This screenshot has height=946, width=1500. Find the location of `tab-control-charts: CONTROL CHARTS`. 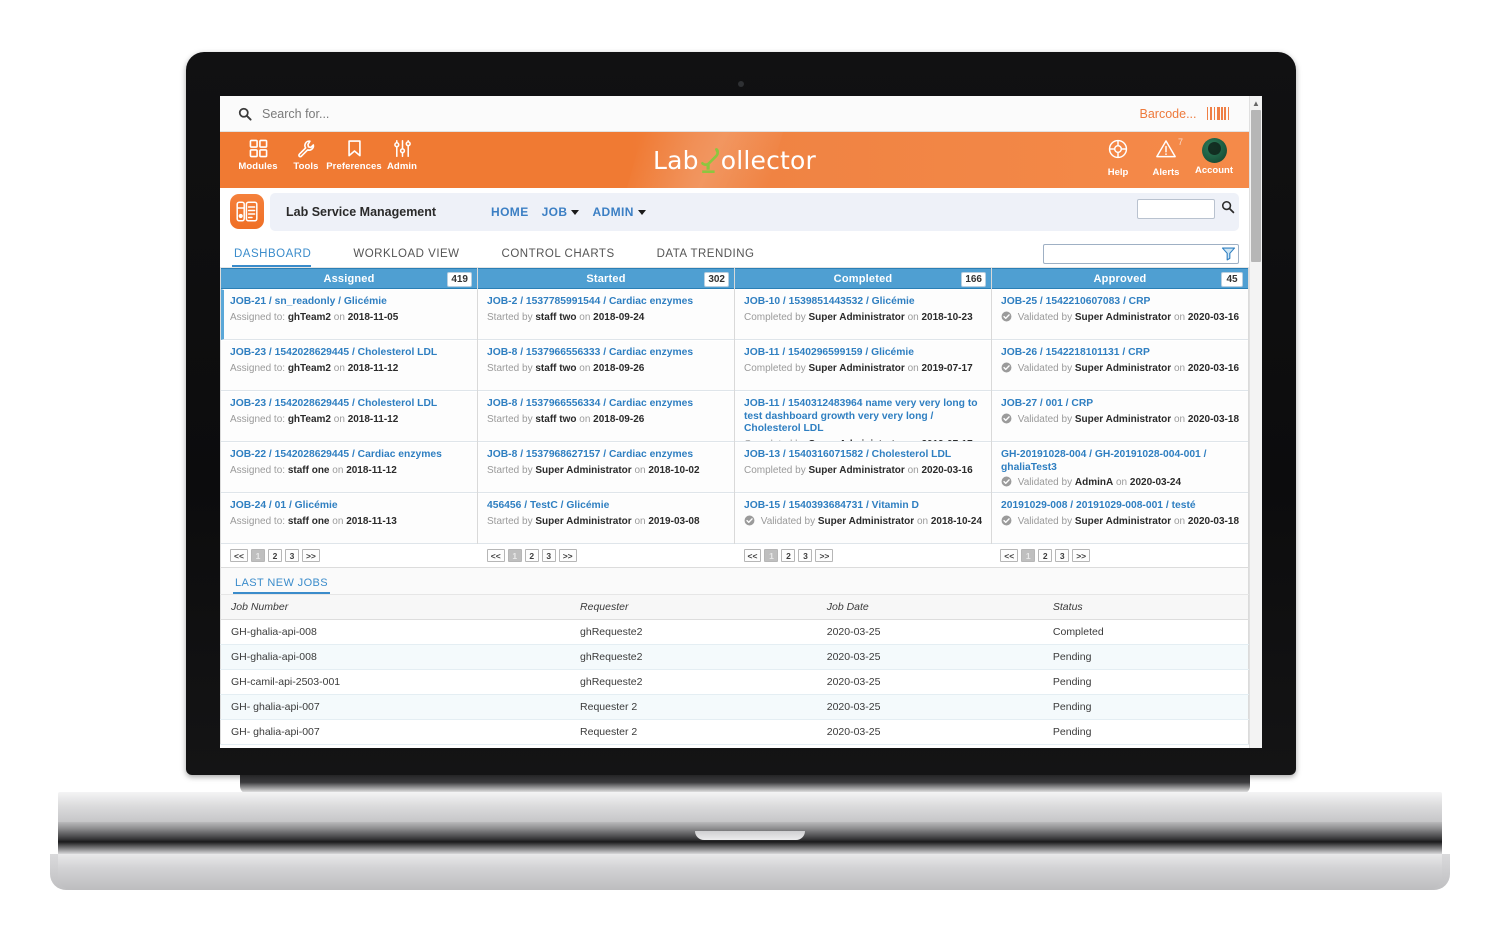

tab-control-charts: CONTROL CHARTS is located at coordinates (566, 257).